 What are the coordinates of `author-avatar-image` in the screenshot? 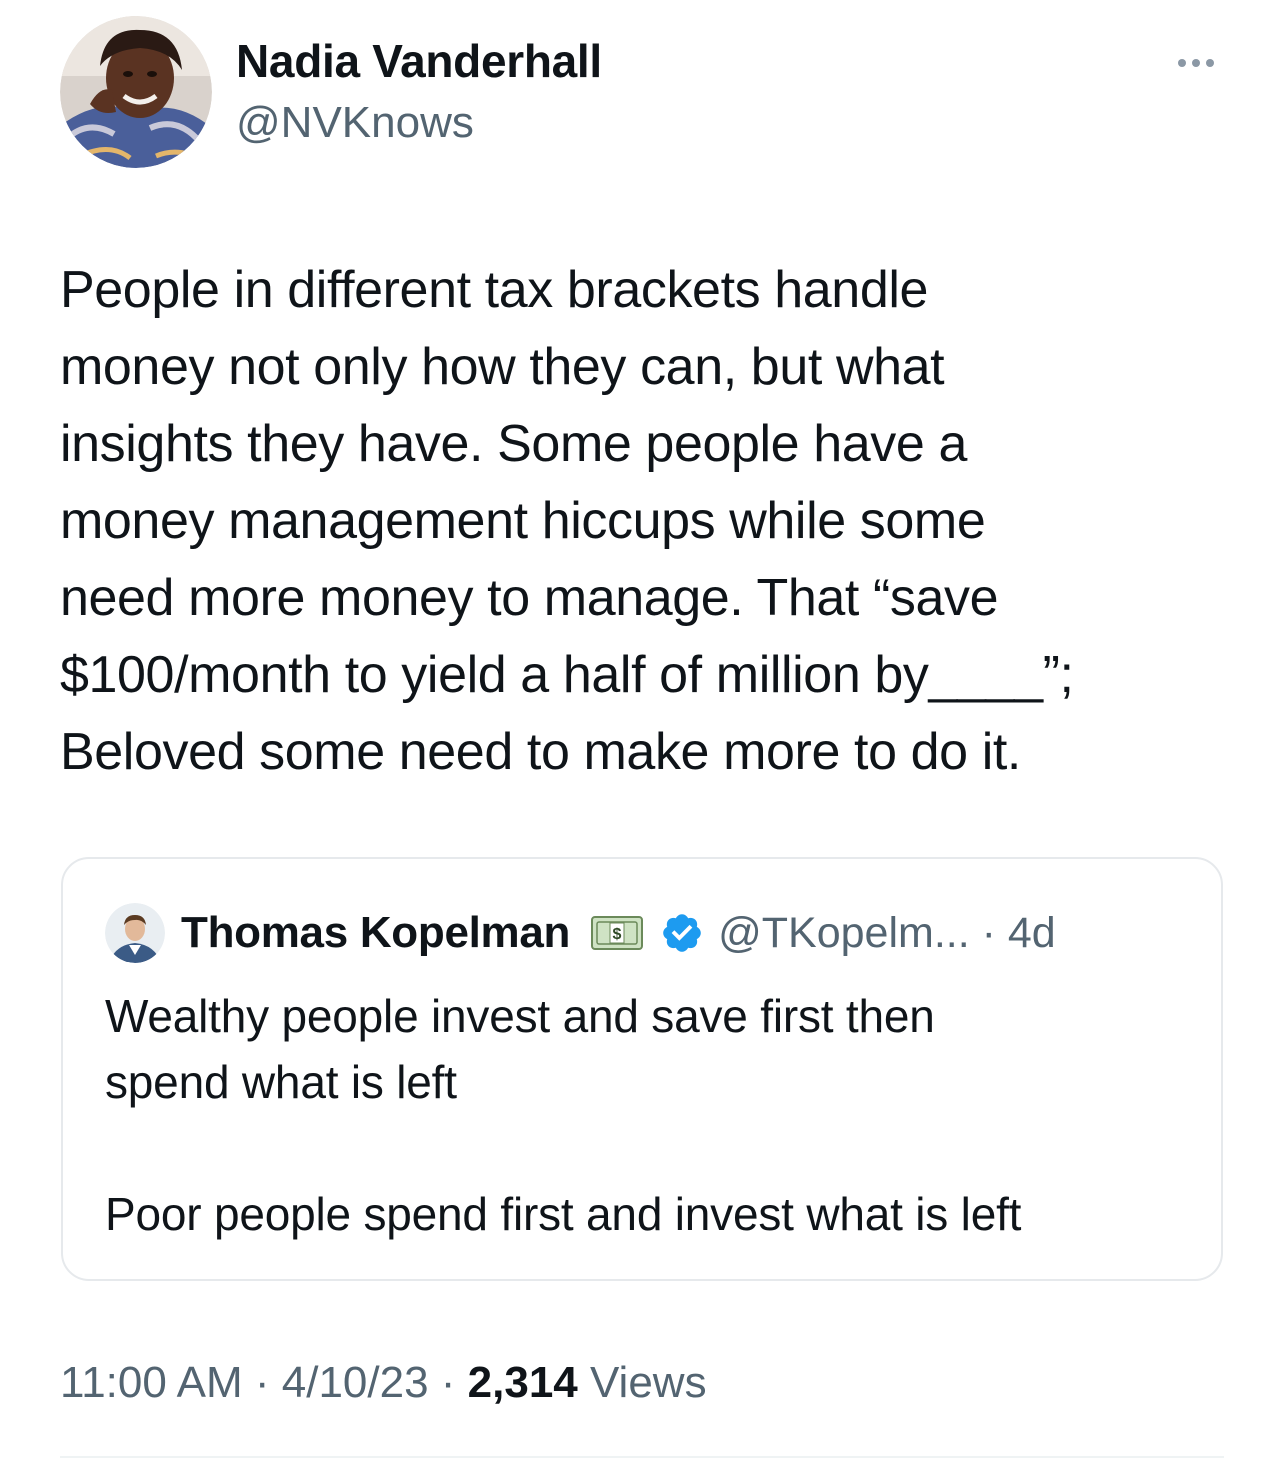 It's located at (136, 92).